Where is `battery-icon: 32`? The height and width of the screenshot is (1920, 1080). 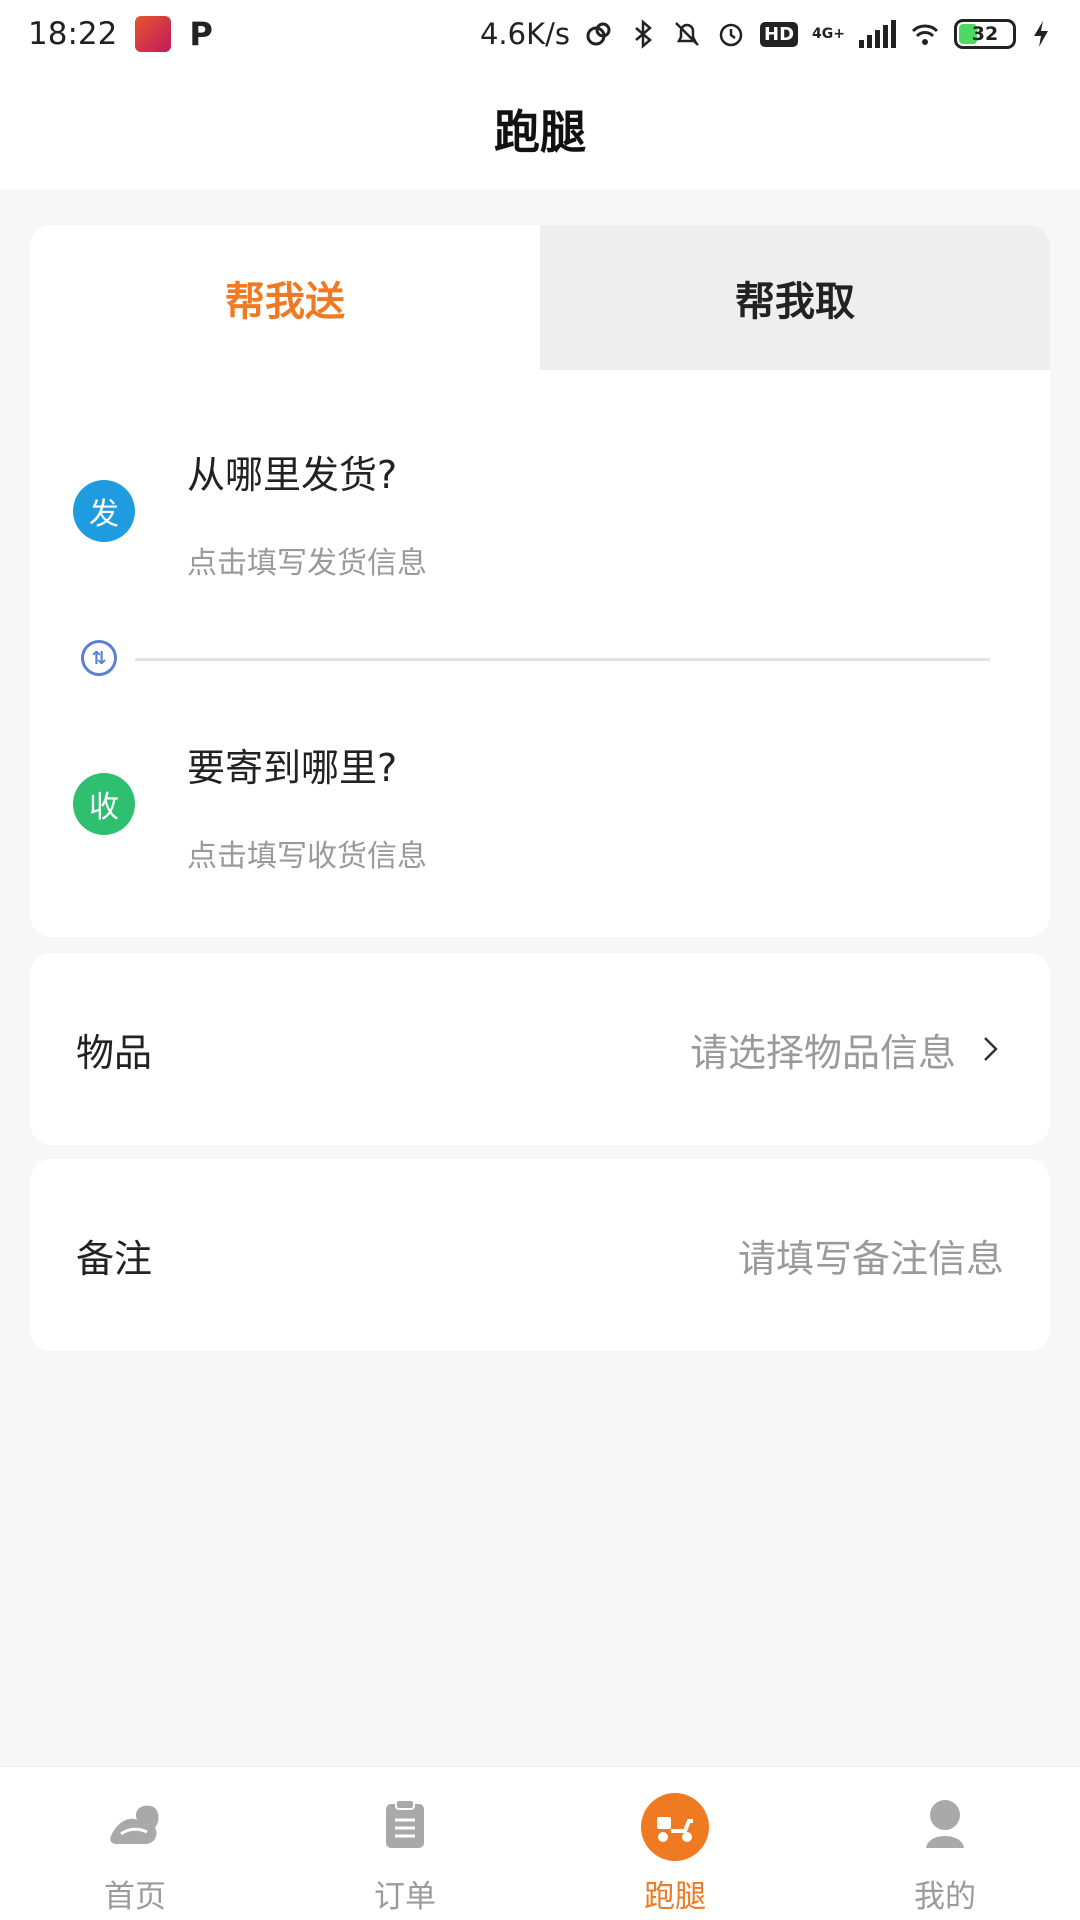
battery-icon: 32 is located at coordinates (985, 34).